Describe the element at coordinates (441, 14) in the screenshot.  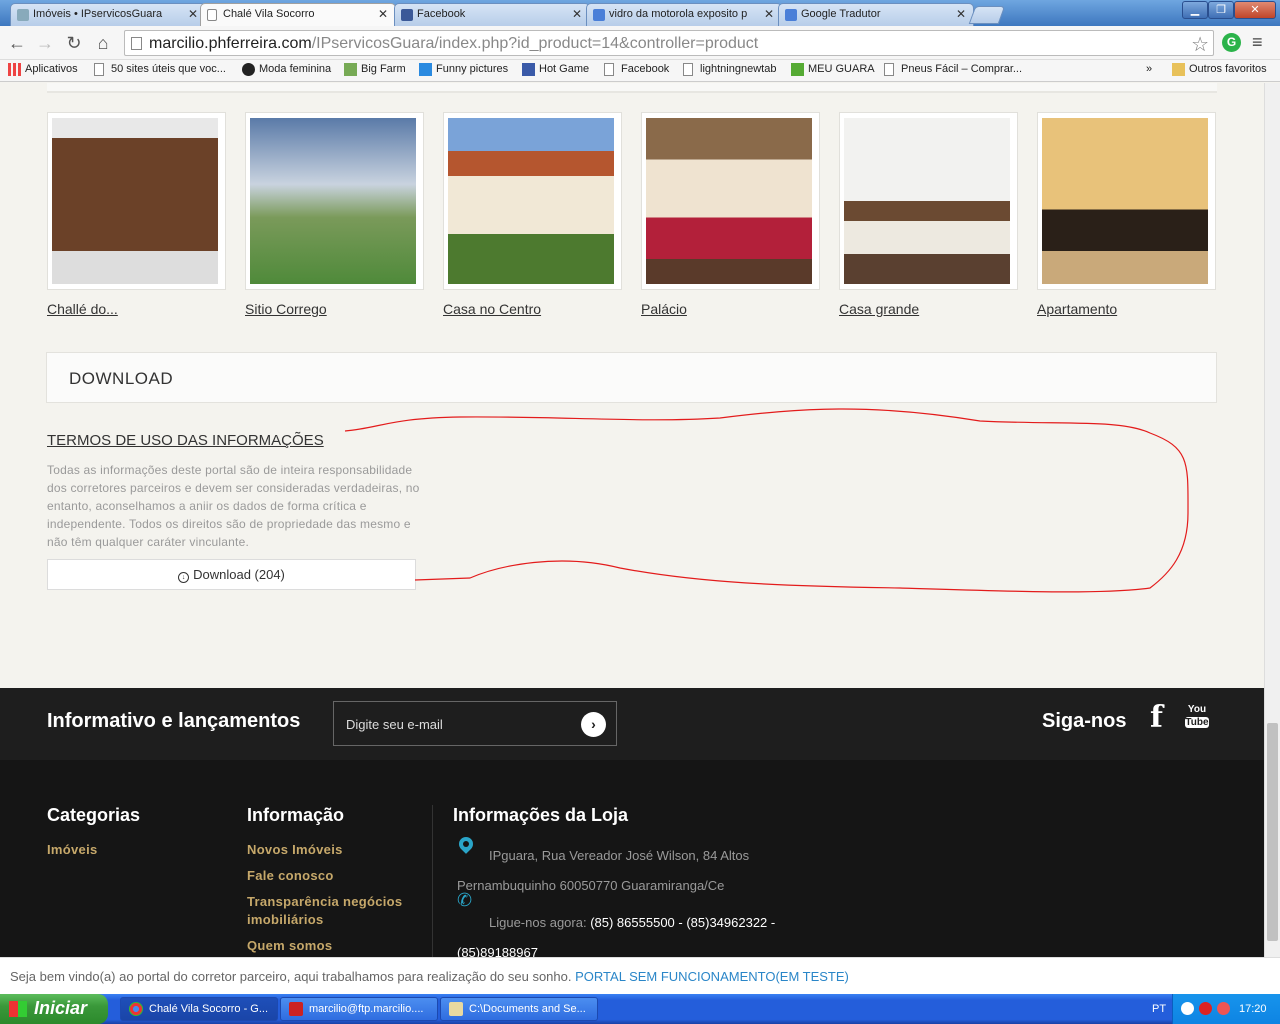
I see `tab-title: Facebook` at that location.